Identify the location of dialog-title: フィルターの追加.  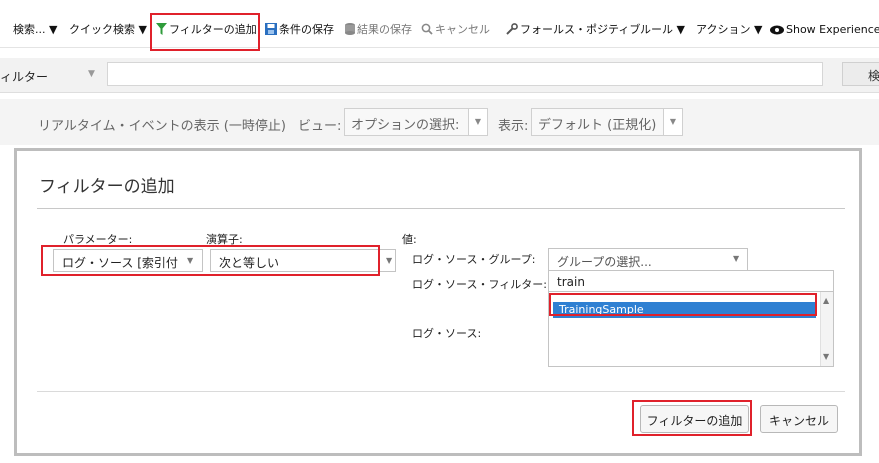
(107, 187).